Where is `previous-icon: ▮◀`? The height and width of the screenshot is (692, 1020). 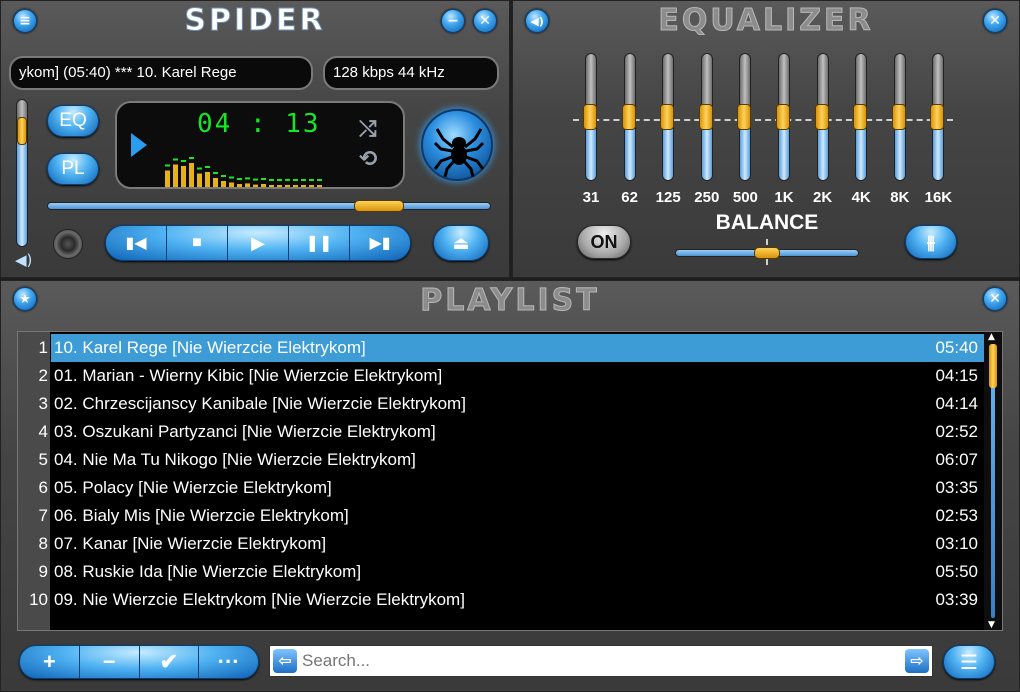 previous-icon: ▮◀ is located at coordinates (136, 243).